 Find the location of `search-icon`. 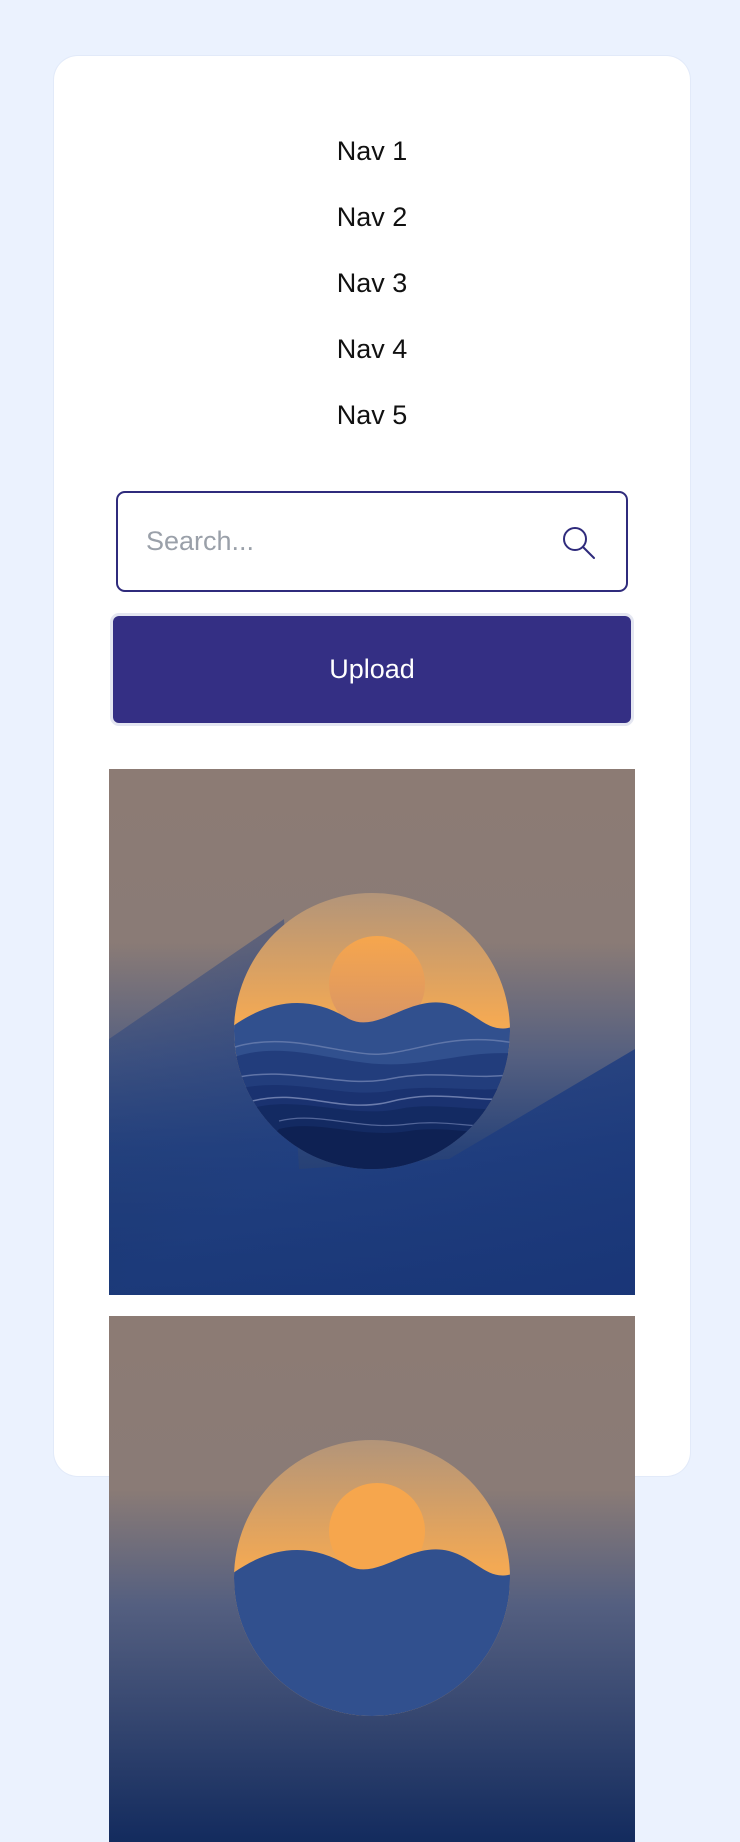

search-icon is located at coordinates (579, 543).